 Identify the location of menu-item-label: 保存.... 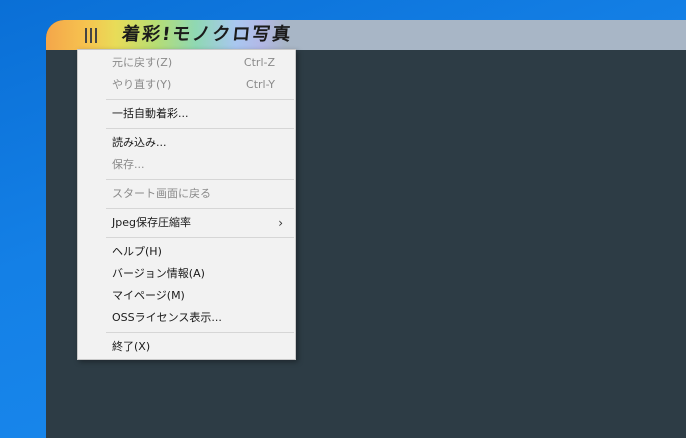
(128, 164).